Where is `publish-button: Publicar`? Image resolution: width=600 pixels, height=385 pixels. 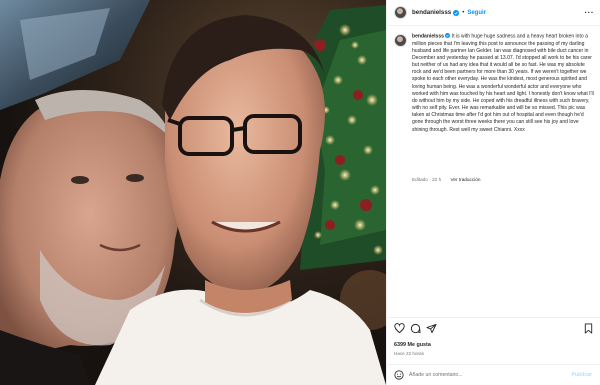
publish-button: Publicar is located at coordinates (582, 375).